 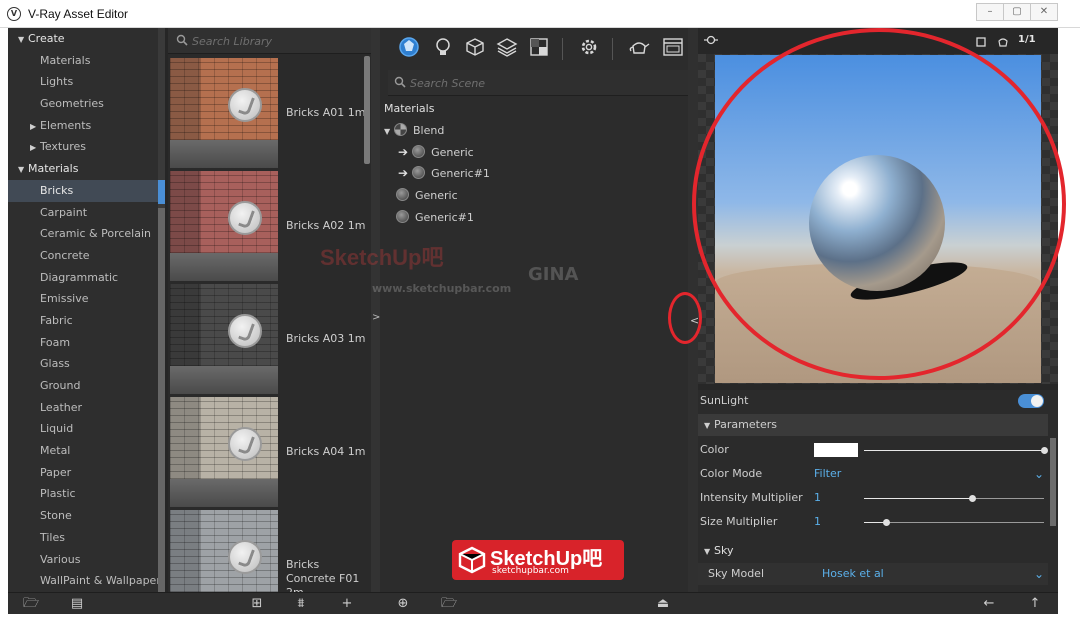 I want to click on window-icon, so click(x=673, y=47).